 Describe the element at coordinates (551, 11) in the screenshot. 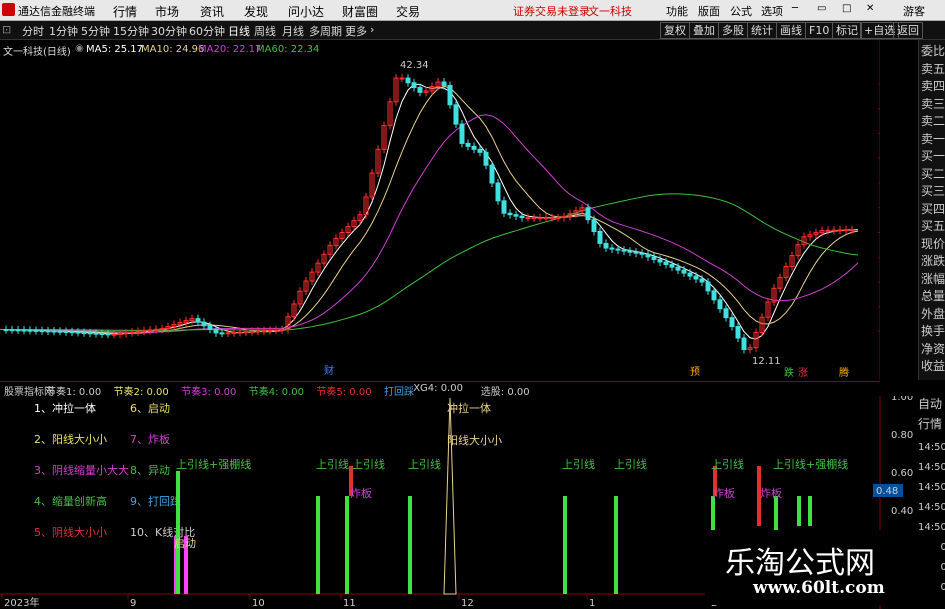

I see `login-notice: 证券交易未登录` at that location.